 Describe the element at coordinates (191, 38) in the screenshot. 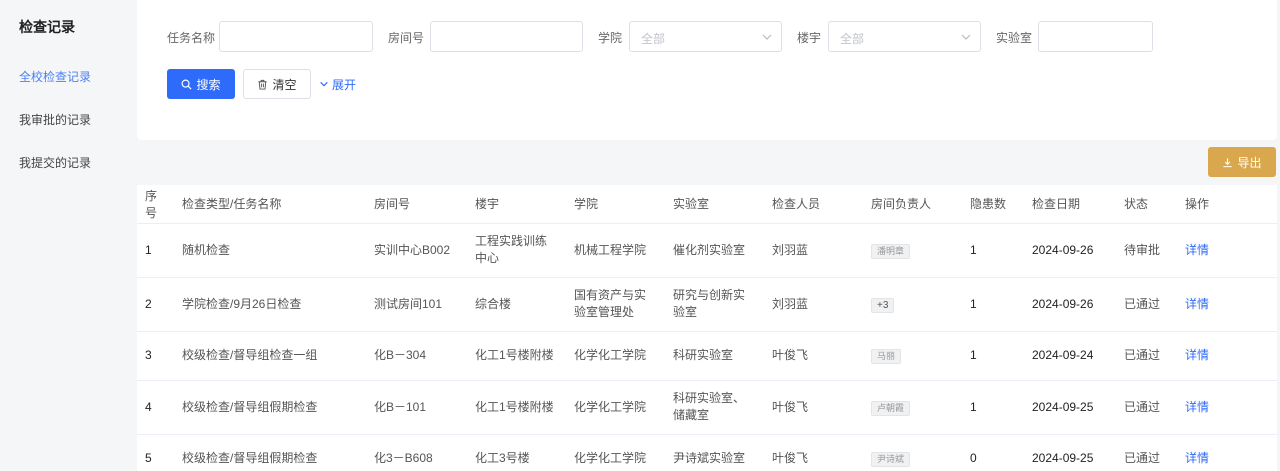

I see `task-name-label: 任务名称` at that location.